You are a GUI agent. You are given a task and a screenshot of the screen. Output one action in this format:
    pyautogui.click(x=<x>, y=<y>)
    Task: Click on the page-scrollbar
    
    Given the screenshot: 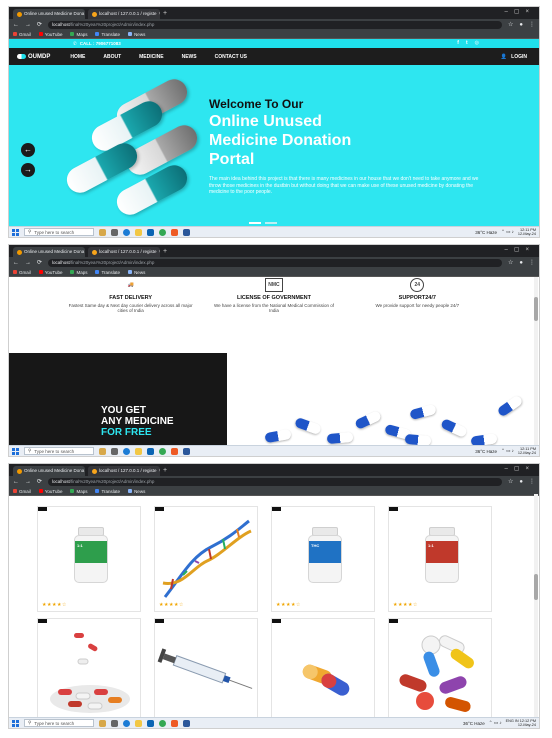 What is the action you would take?
    pyautogui.click(x=536, y=606)
    